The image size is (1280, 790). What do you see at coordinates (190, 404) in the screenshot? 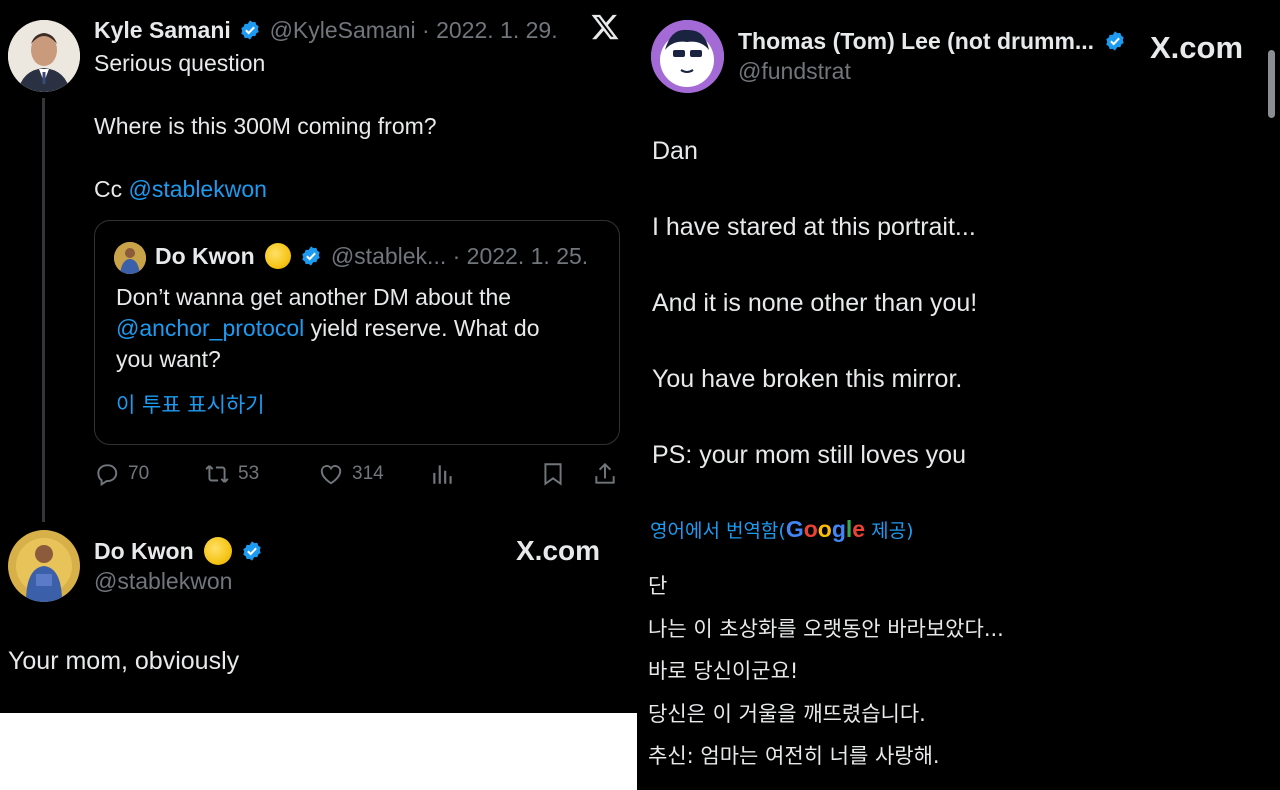
I see `show-poll-link: 이 투표 표시하기` at bounding box center [190, 404].